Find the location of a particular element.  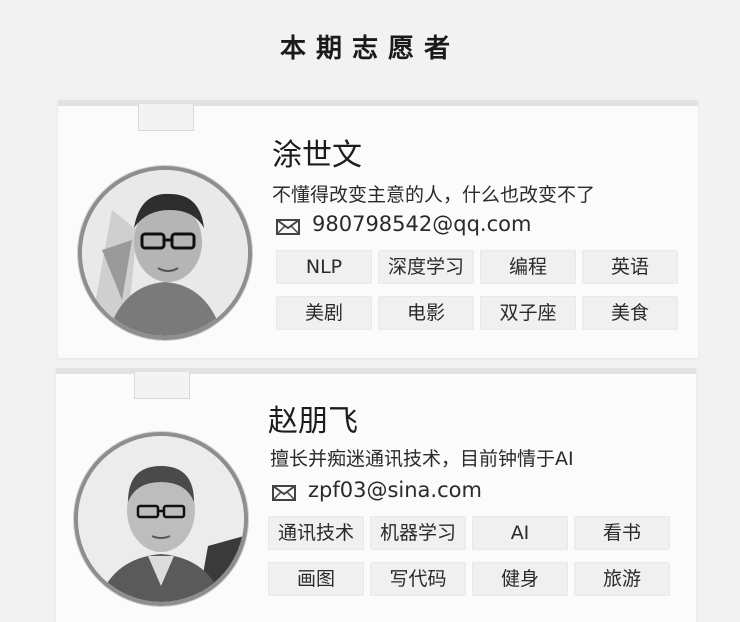

volunteer-motto: 不懂得改变主意的人，什么也改变不了 is located at coordinates (434, 195).